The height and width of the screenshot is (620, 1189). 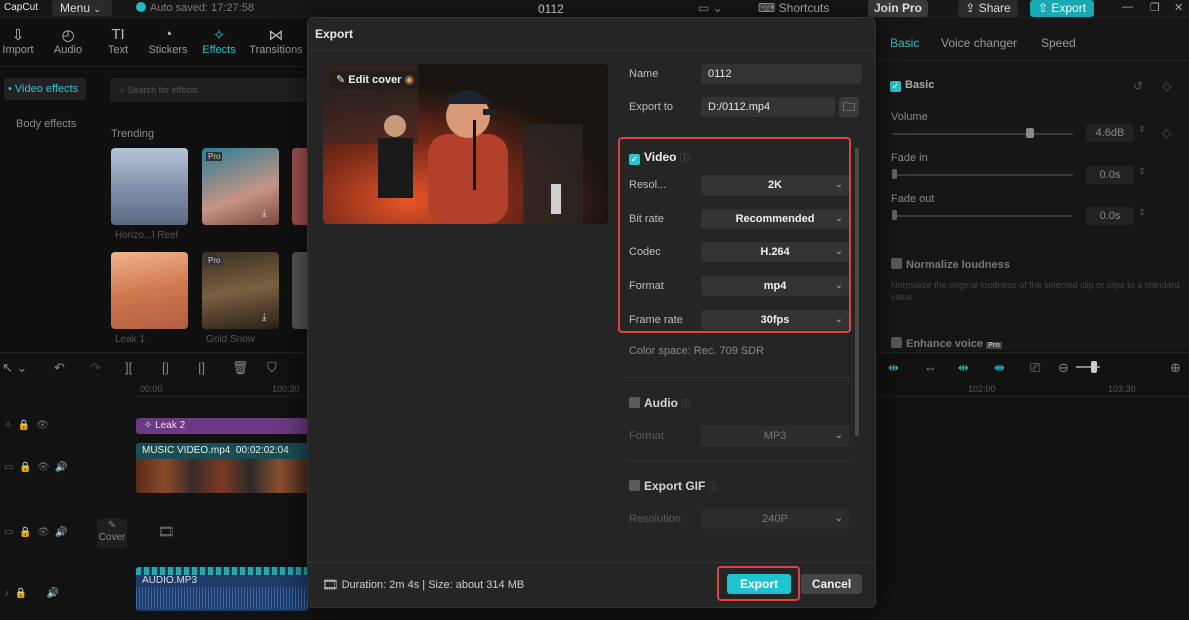 What do you see at coordinates (1030, 133) in the screenshot?
I see `volume-slider-handle` at bounding box center [1030, 133].